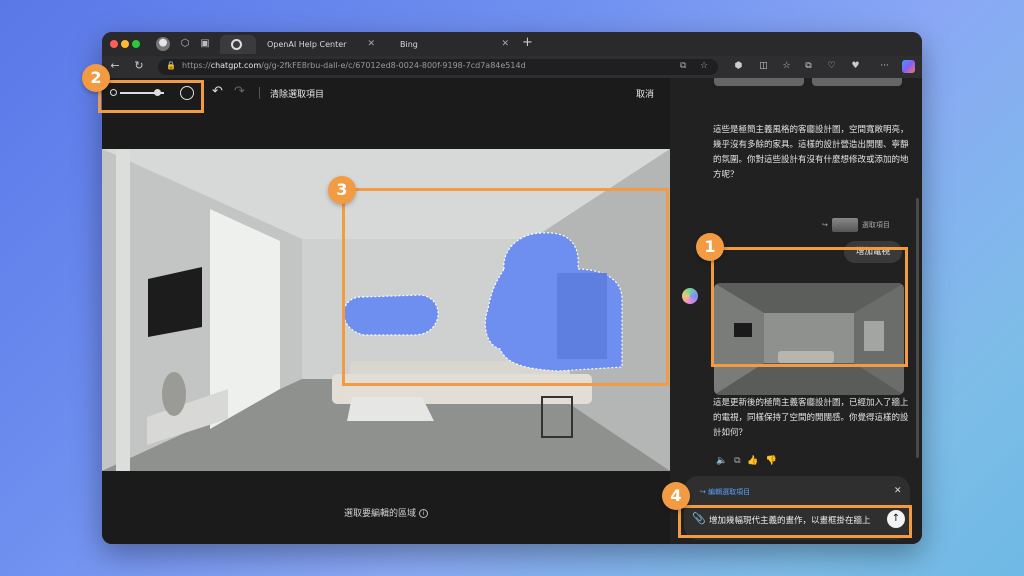  I want to click on zoom-window-button, so click(136, 44).